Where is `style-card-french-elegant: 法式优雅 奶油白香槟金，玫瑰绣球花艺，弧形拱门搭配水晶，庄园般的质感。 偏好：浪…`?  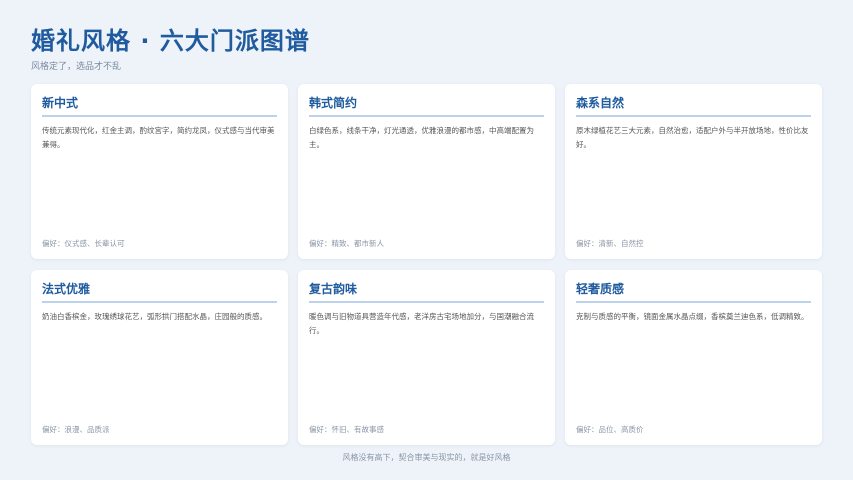 style-card-french-elegant: 法式优雅 奶油白香槟金，玫瑰绣球花艺，弧形拱门搭配水晶，庄园般的质感。 偏好：浪… is located at coordinates (159, 357).